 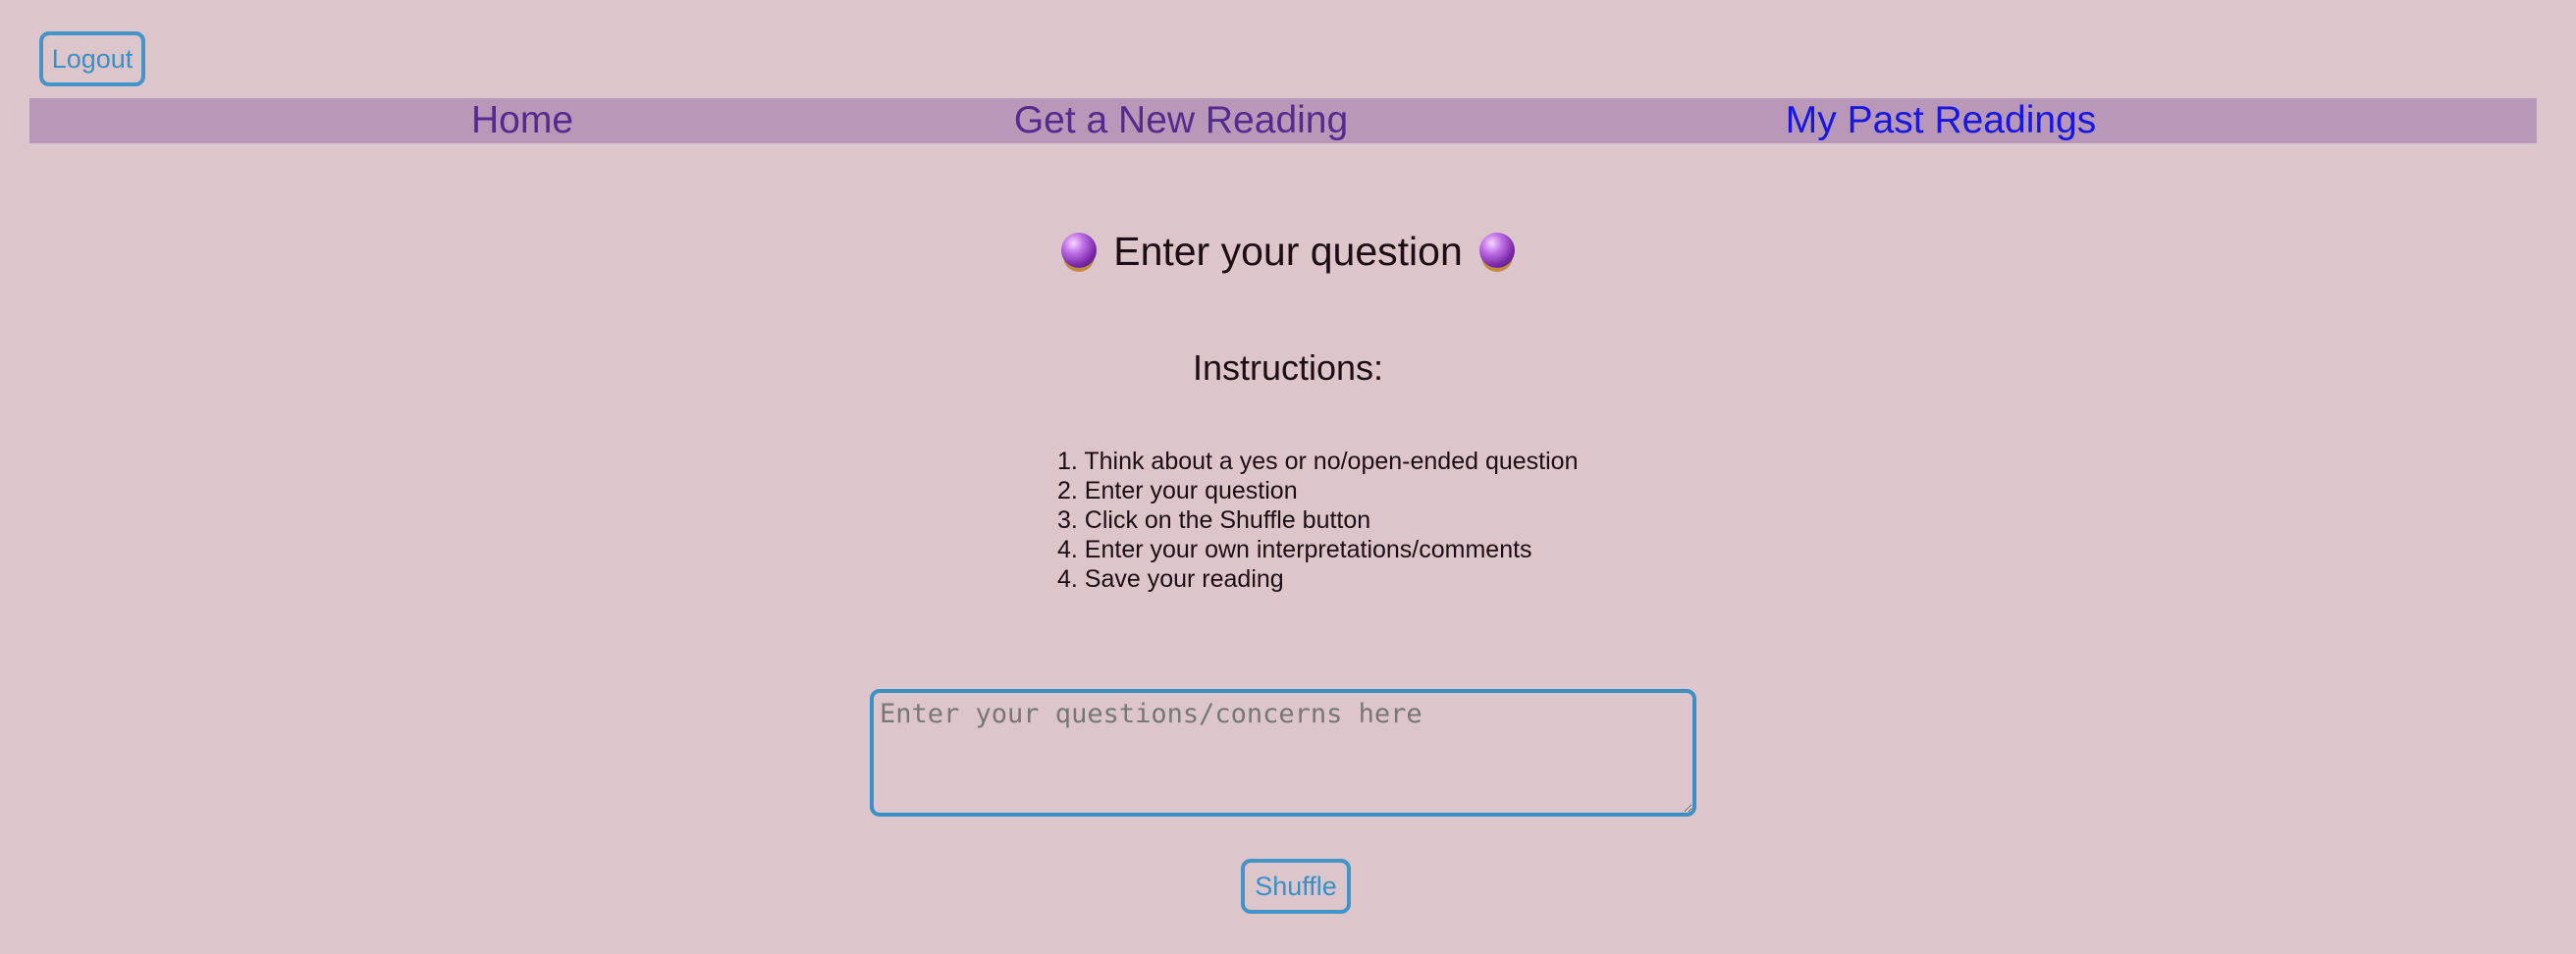 I want to click on instruction-step: 2. Enter your question, so click(x=1177, y=490).